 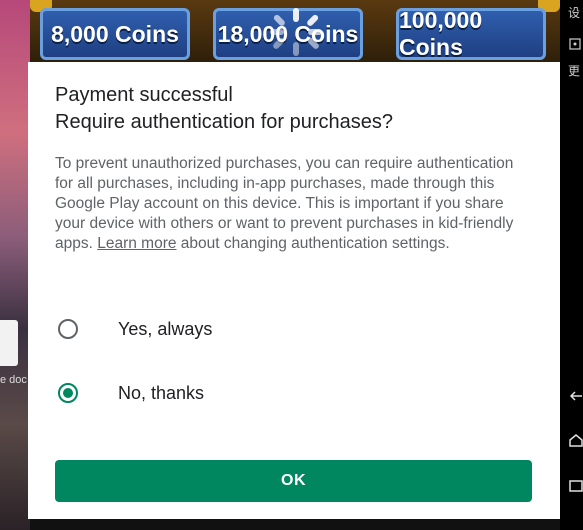 I want to click on learn-more-link: Learn more, so click(x=136, y=243).